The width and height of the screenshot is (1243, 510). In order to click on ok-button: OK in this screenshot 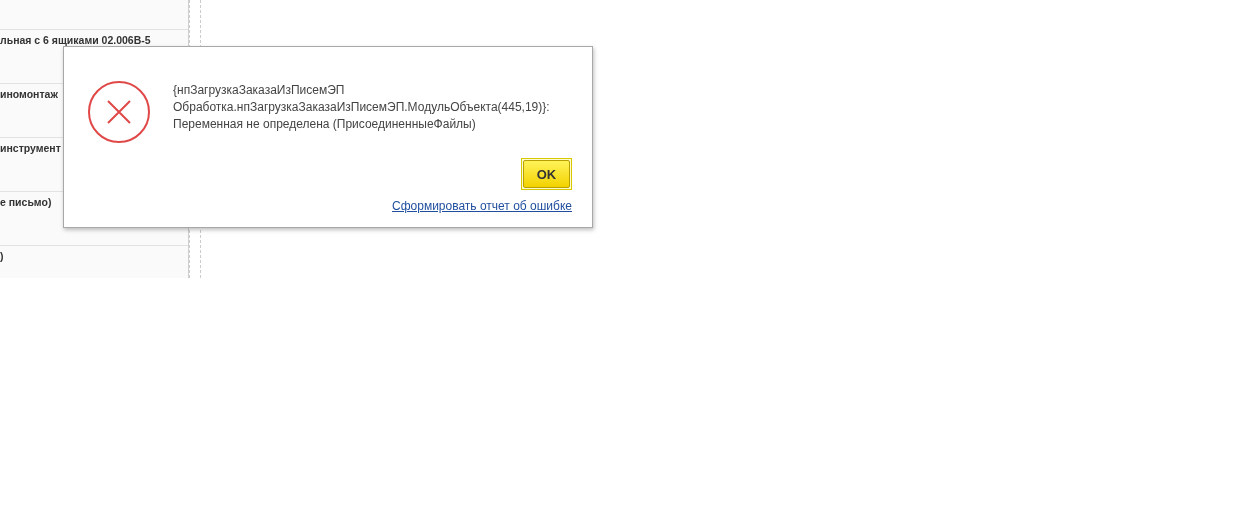, I will do `click(546, 174)`.